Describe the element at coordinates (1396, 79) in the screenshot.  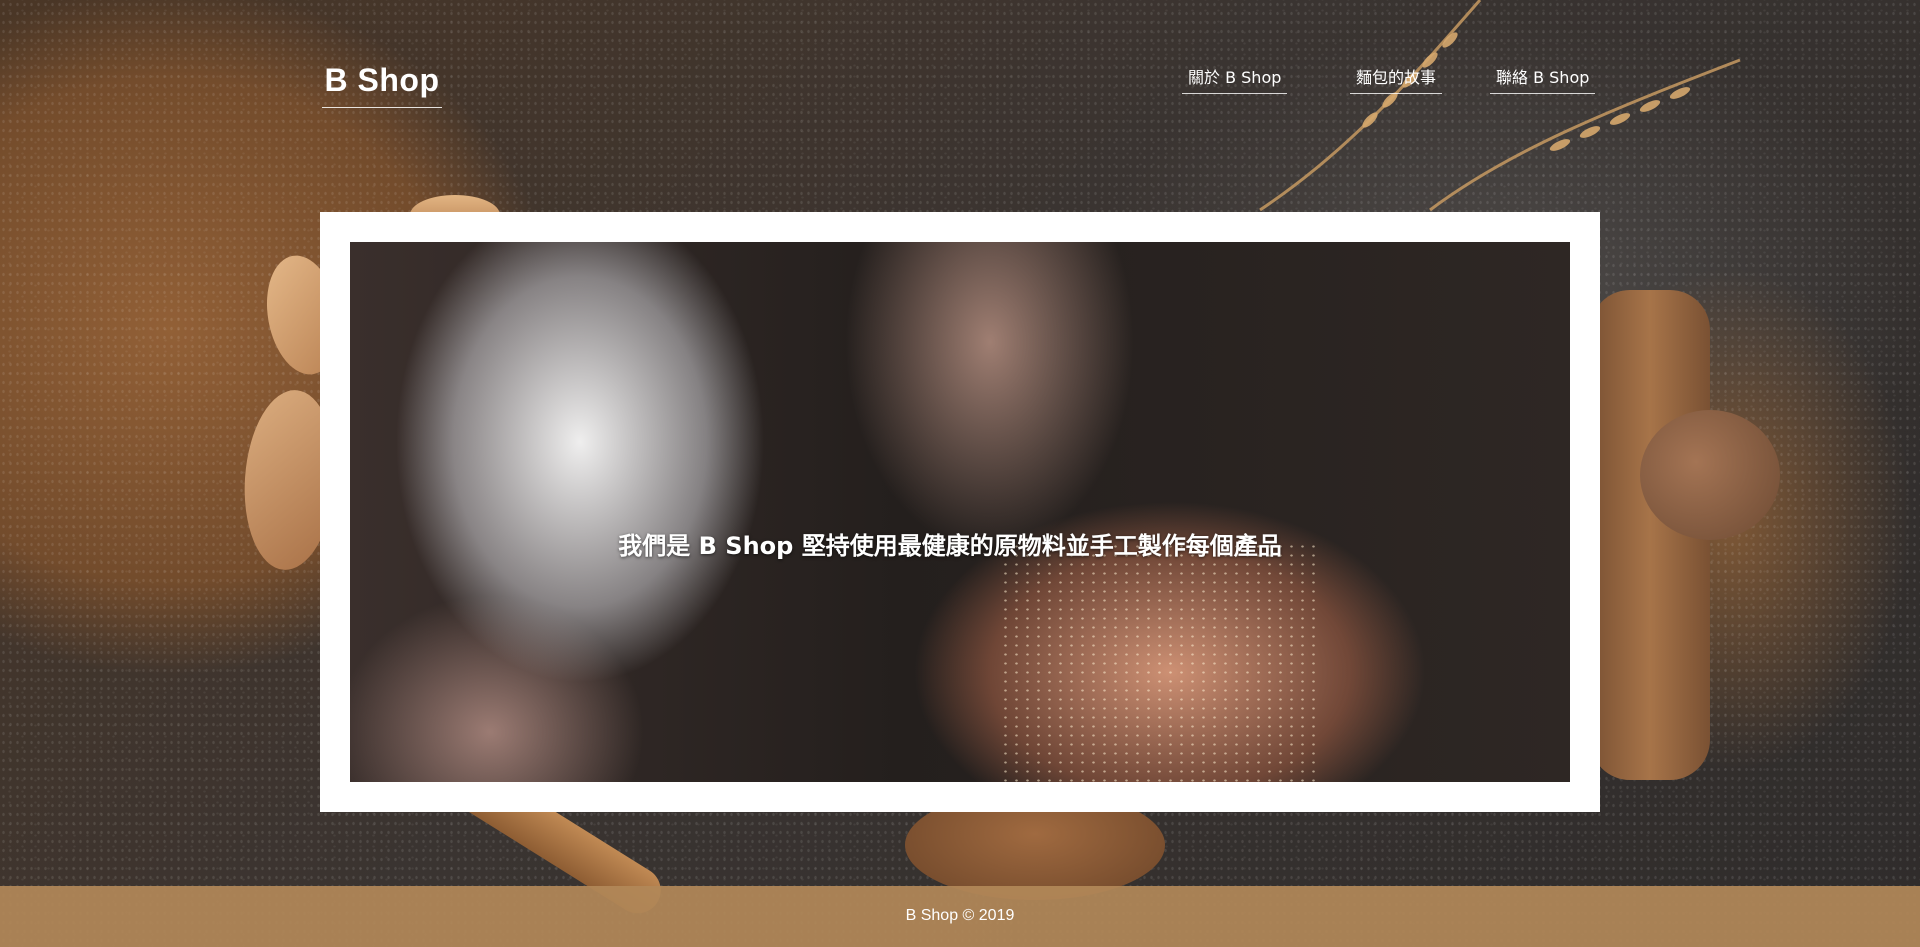
I see `nav-link-bread-story: 麵包的故事` at that location.